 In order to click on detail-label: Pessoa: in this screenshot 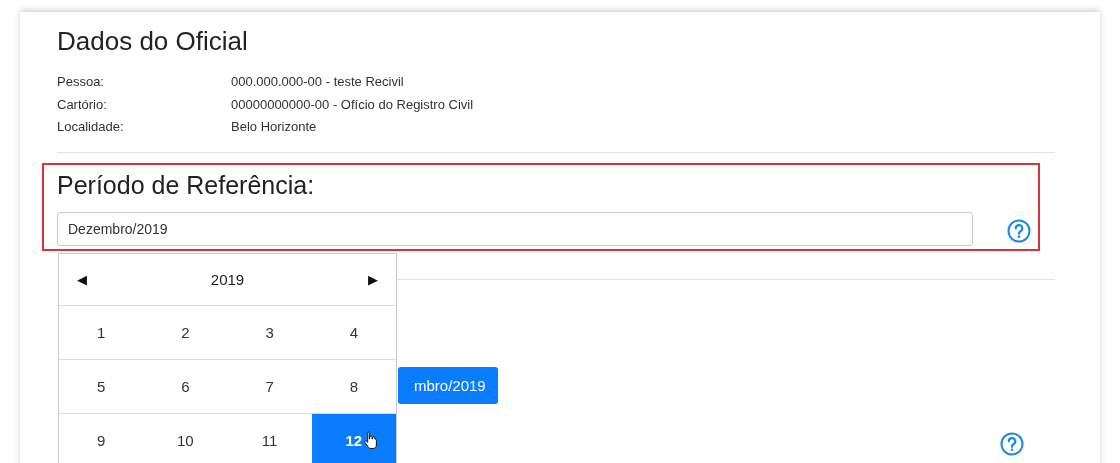, I will do `click(81, 82)`.